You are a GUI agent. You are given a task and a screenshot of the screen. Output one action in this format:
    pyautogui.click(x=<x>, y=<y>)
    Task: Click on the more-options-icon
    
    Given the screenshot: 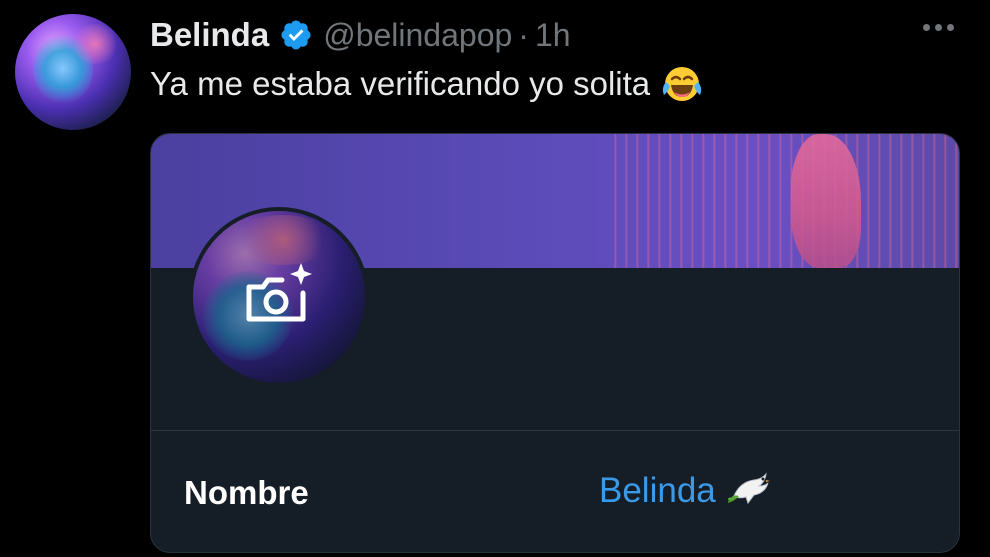 What is the action you would take?
    pyautogui.click(x=938, y=27)
    